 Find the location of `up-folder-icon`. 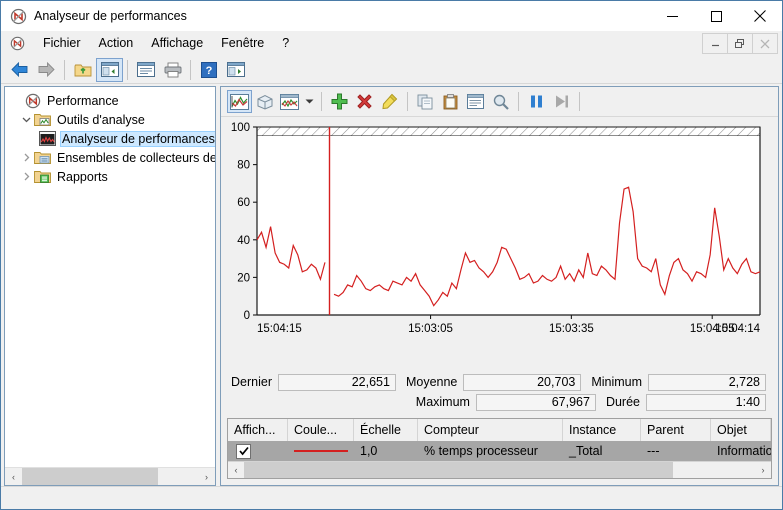

up-folder-icon is located at coordinates (82, 70).